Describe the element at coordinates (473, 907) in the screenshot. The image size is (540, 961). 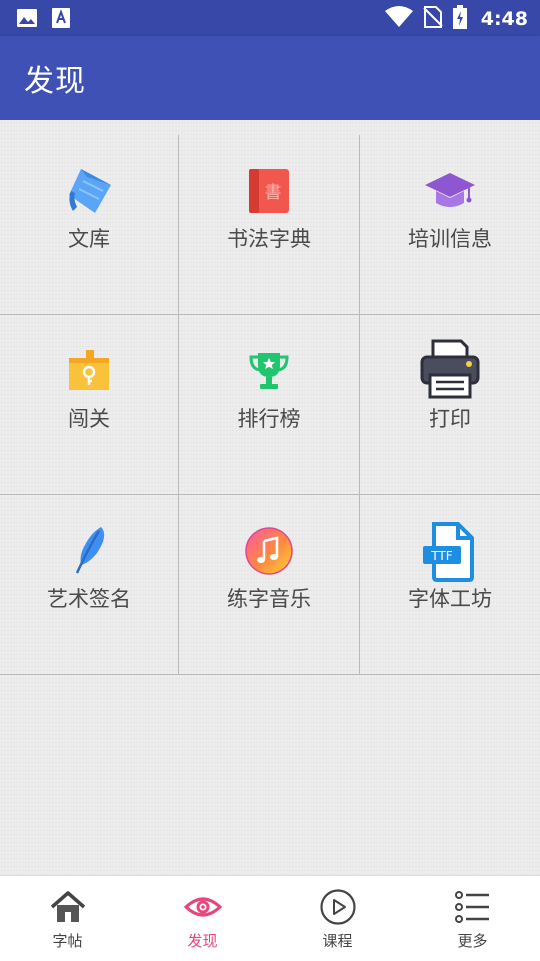
I see `list-icon` at that location.